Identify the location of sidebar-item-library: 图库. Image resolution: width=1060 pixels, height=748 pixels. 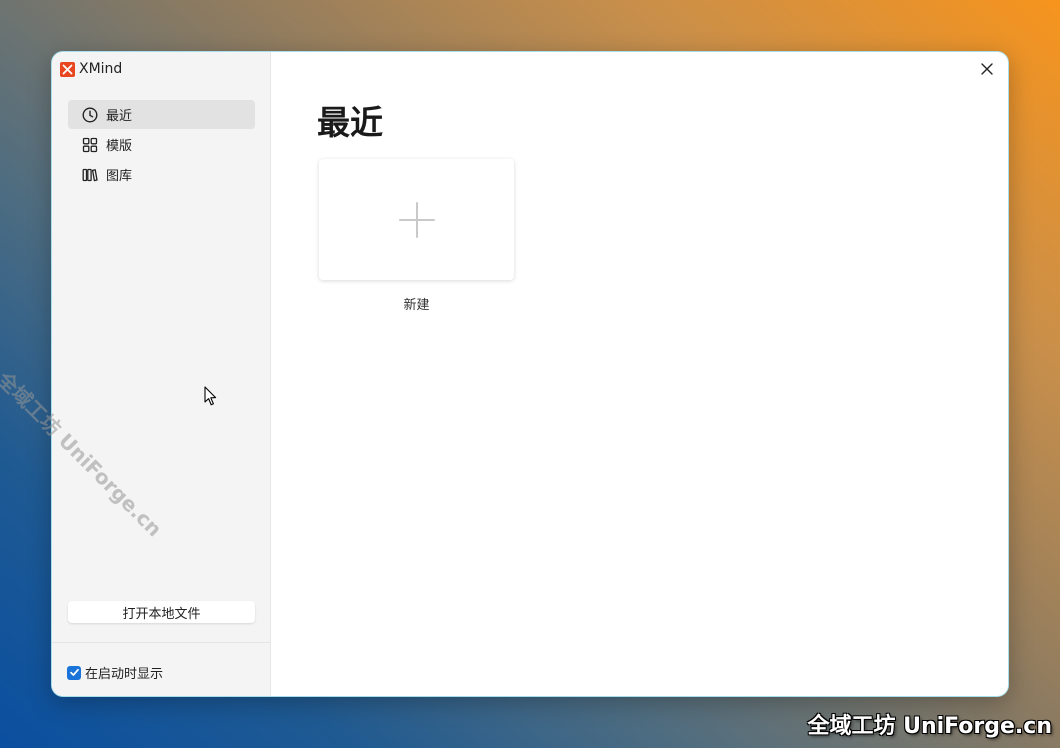
(161, 174).